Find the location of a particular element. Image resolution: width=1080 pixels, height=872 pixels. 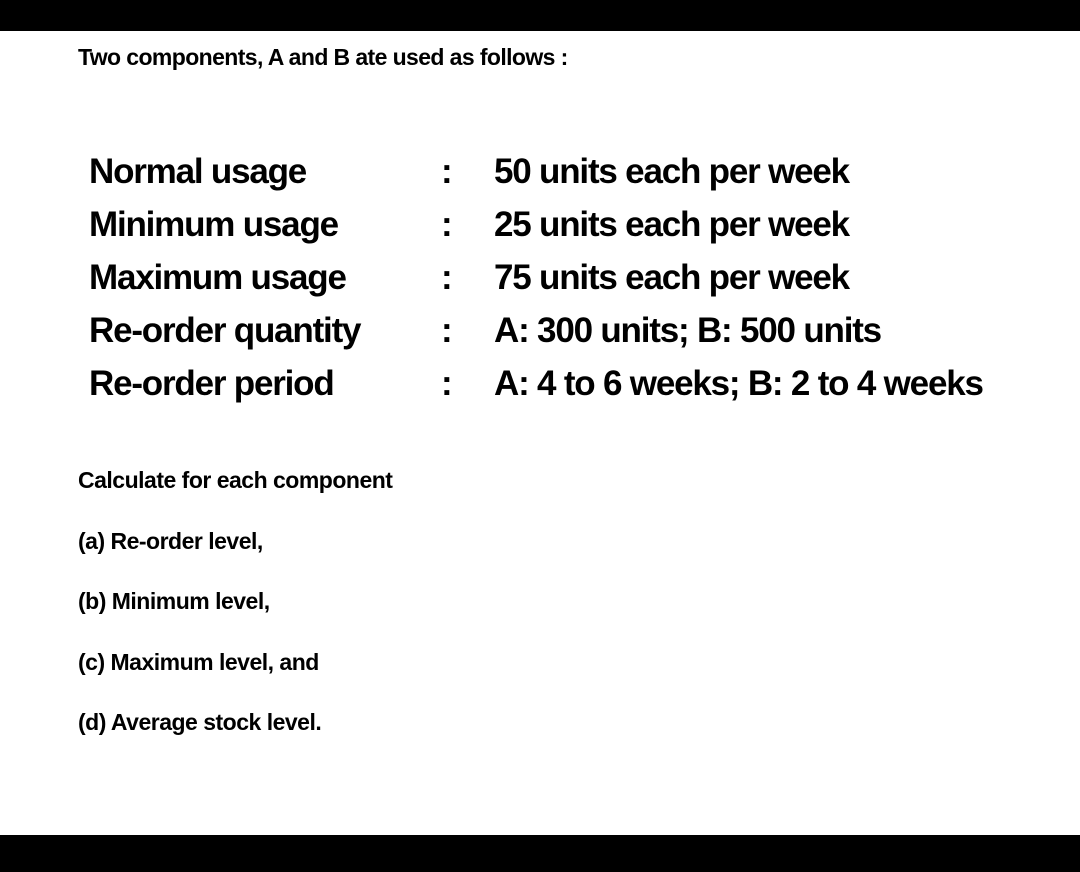

task-item-d: (d) Average stock level. is located at coordinates (200, 722).